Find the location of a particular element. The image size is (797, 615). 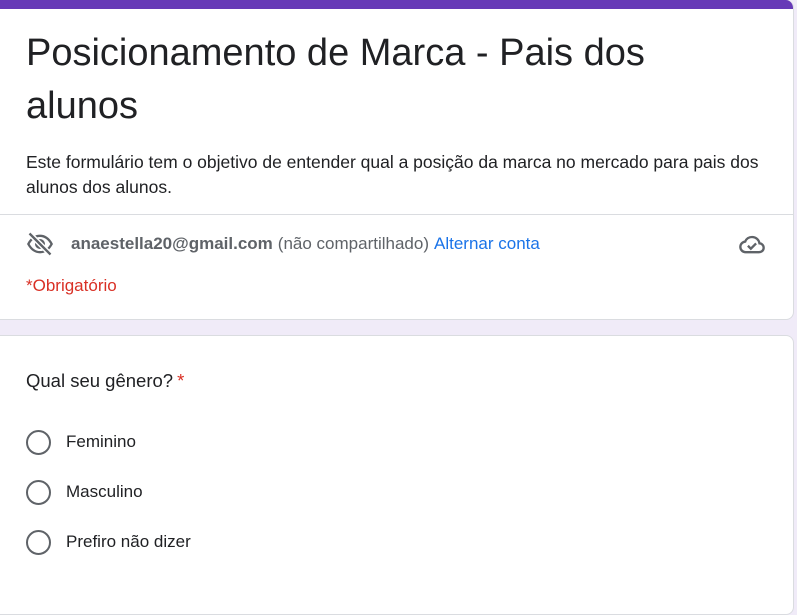

option-prefiro-nao-dizer: Prefiro não dizer is located at coordinates (108, 542).